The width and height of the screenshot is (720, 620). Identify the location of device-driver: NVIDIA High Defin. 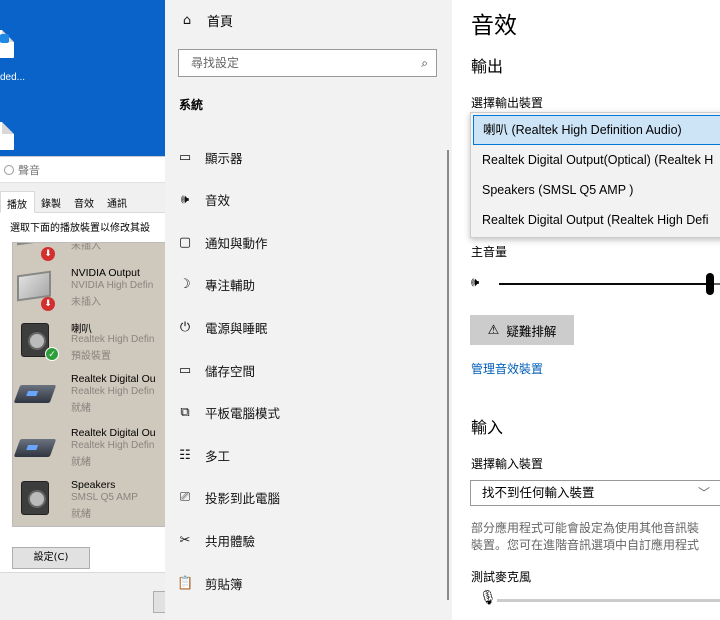
(112, 285).